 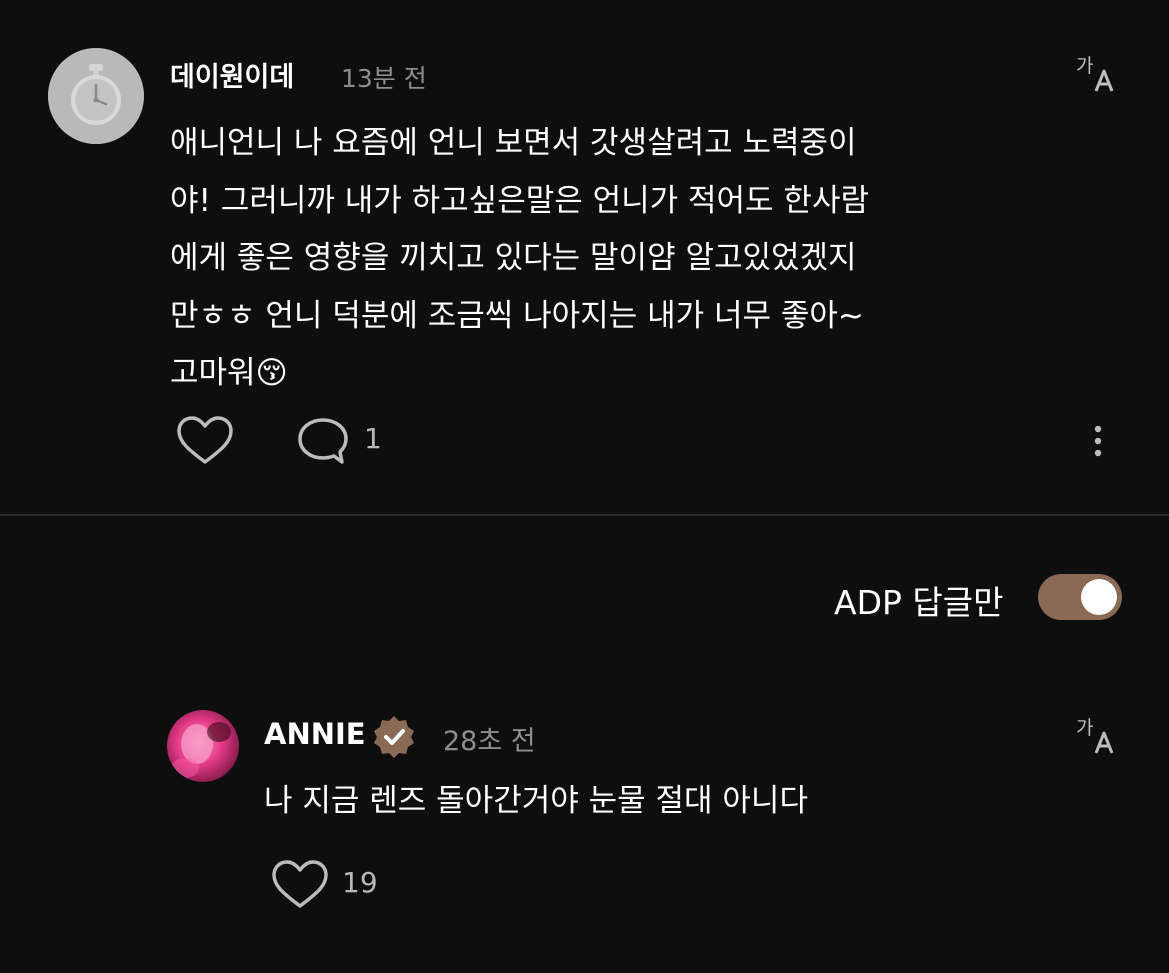 I want to click on artist-replies-toggle, so click(x=1080, y=597).